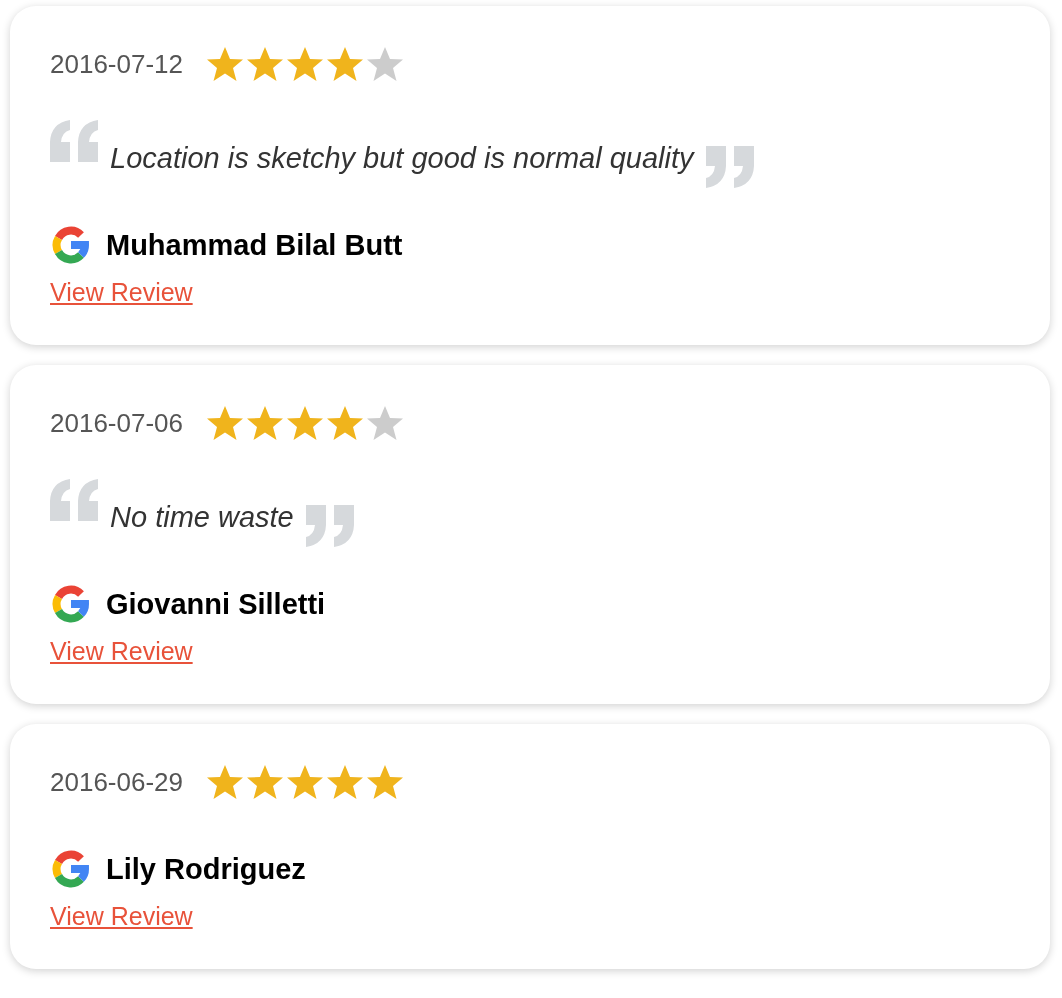  What do you see at coordinates (206, 869) in the screenshot?
I see `reviewer-name: Lily Rodriguez` at bounding box center [206, 869].